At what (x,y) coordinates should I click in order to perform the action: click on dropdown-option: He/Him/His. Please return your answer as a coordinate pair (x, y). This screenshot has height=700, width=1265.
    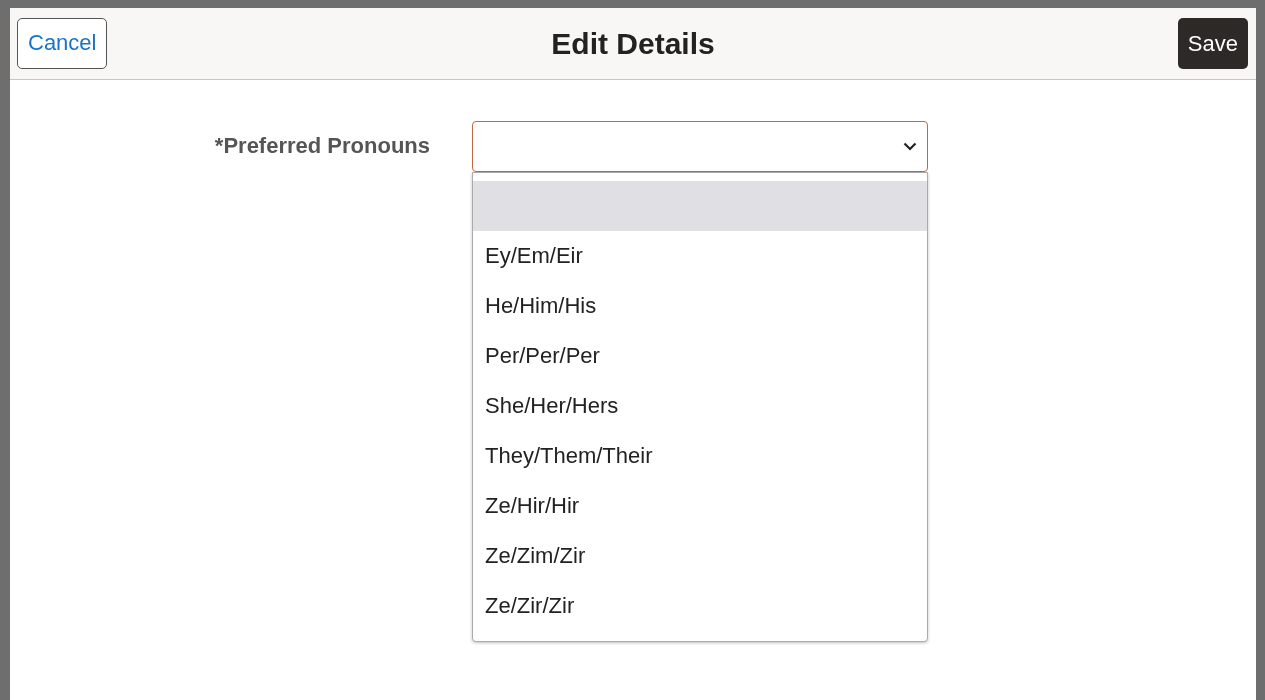
    Looking at the image, I should click on (700, 306).